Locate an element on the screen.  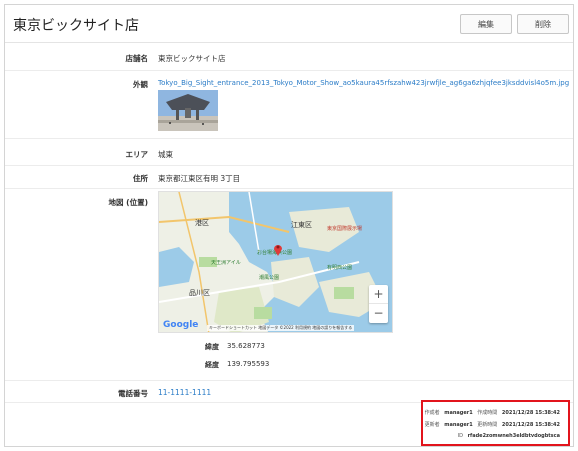
latitude-value: 35.628773 is located at coordinates (246, 346).